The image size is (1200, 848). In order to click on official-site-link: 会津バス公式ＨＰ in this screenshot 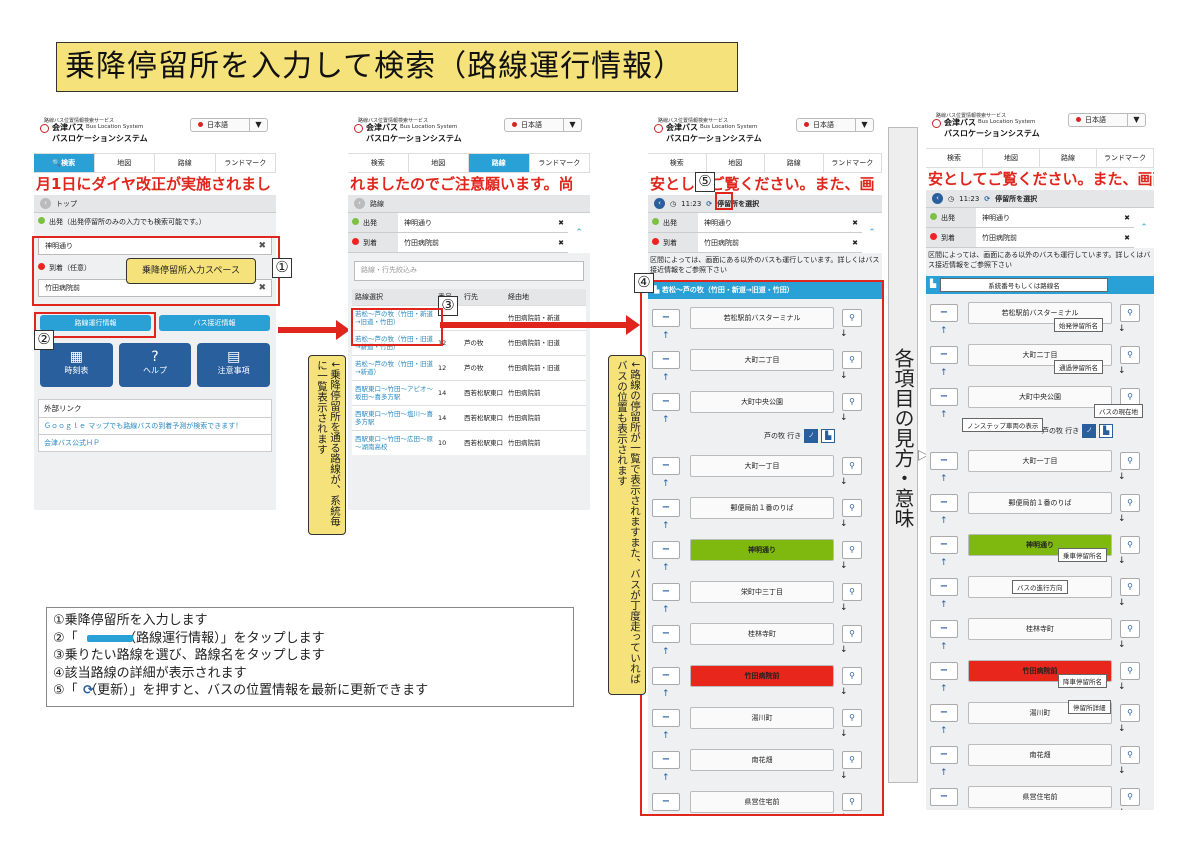, I will do `click(155, 443)`.